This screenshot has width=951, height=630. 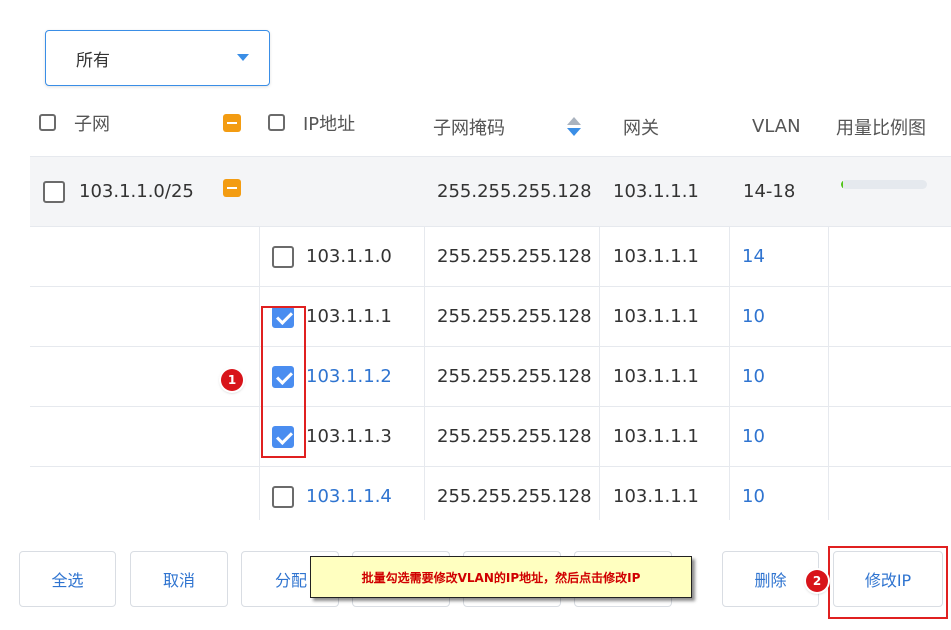 I want to click on chevron-down-icon, so click(x=243, y=57).